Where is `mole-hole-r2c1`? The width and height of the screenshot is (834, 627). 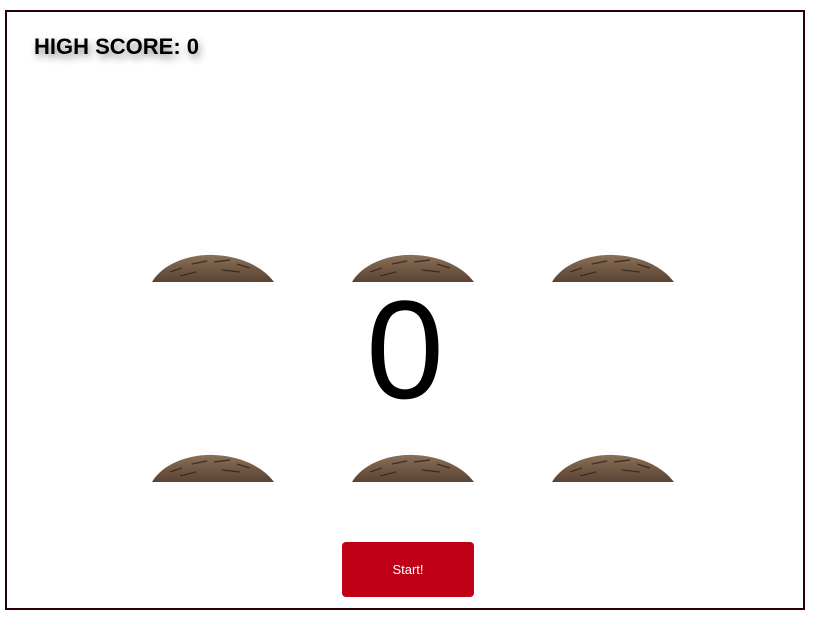
mole-hole-r2c1 is located at coordinates (213, 467).